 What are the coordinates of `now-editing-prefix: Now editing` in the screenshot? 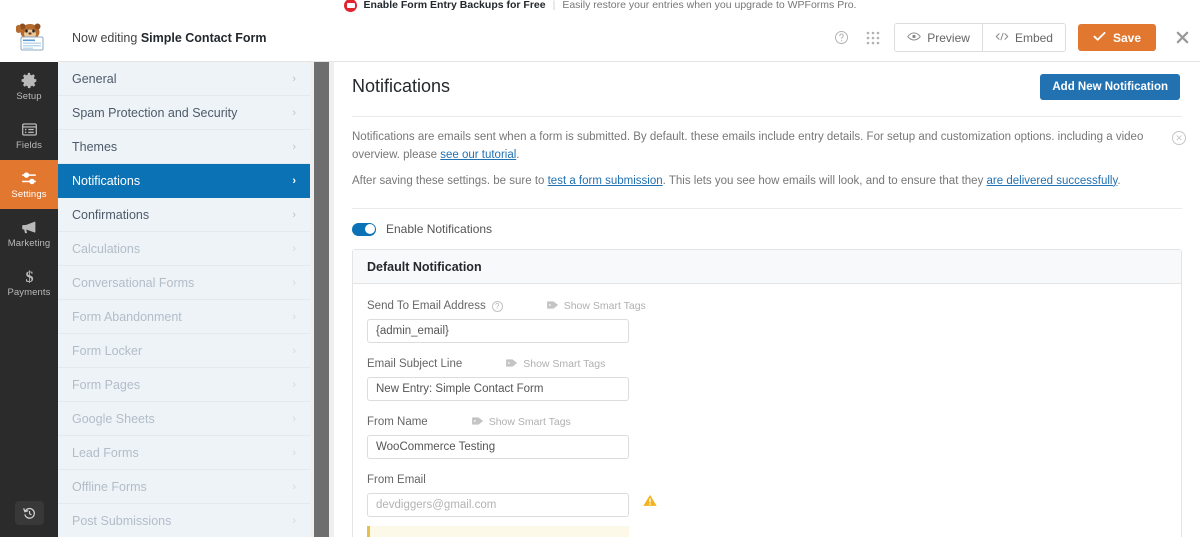 It's located at (105, 37).